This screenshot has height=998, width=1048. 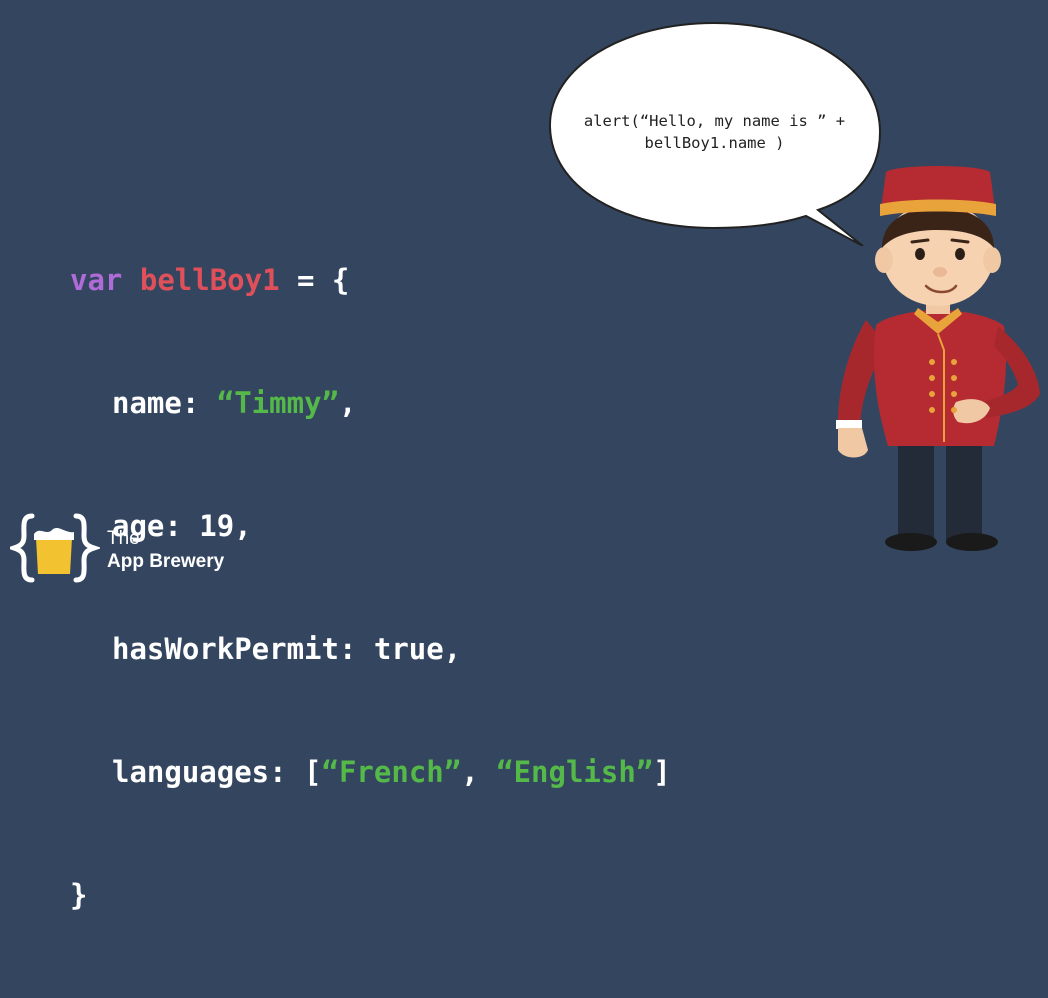 What do you see at coordinates (938, 358) in the screenshot?
I see `bellboy-illustration` at bounding box center [938, 358].